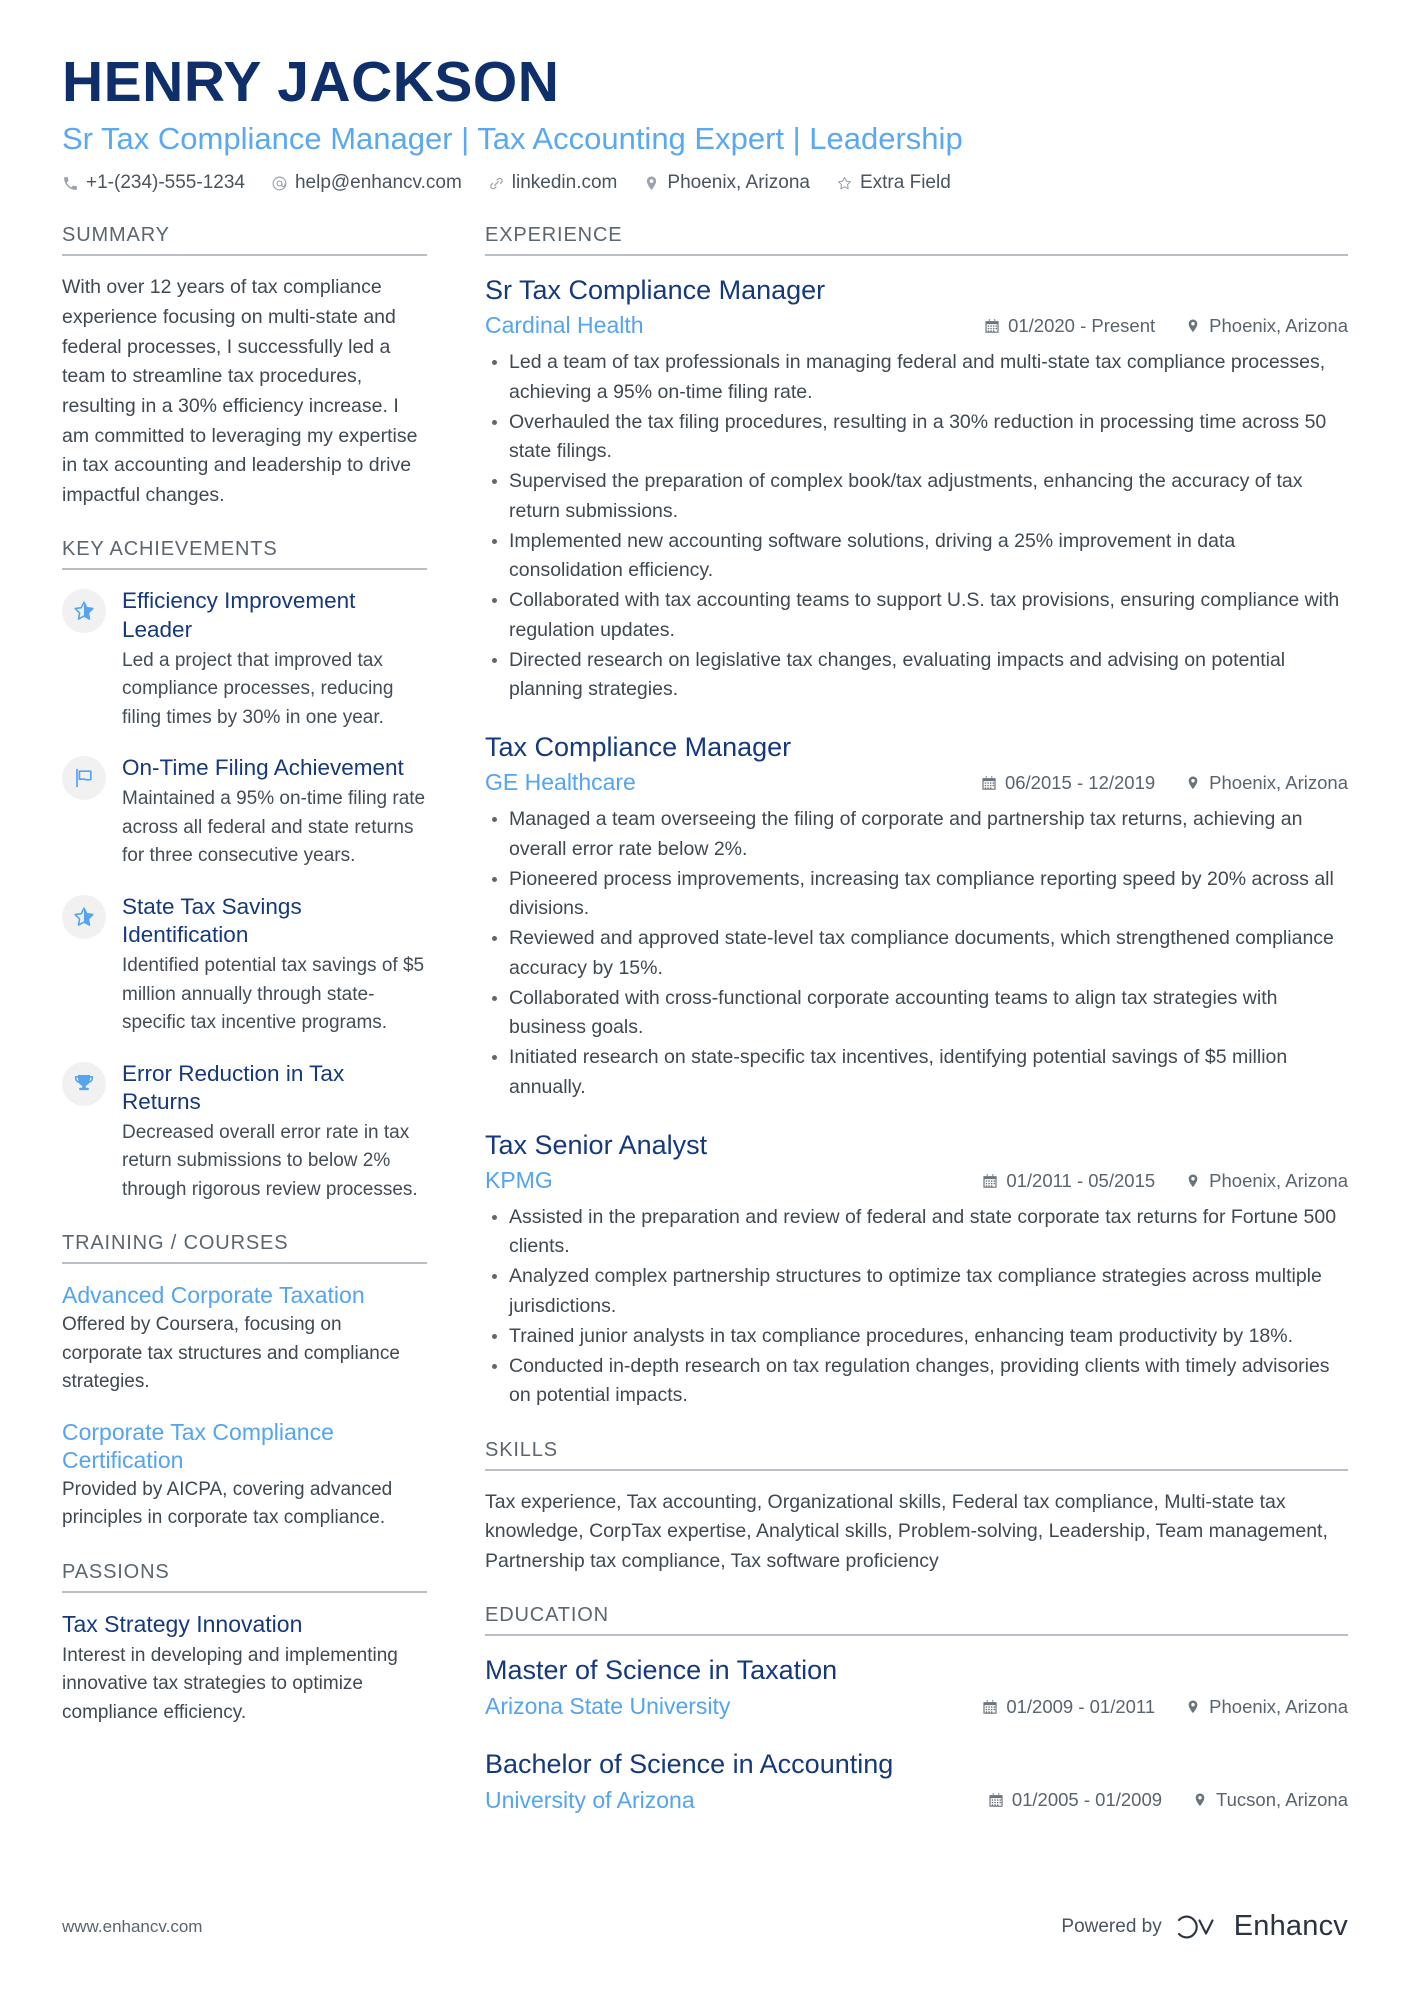  What do you see at coordinates (1266, 1707) in the screenshot?
I see `education-location: Phoenix, Arizona` at bounding box center [1266, 1707].